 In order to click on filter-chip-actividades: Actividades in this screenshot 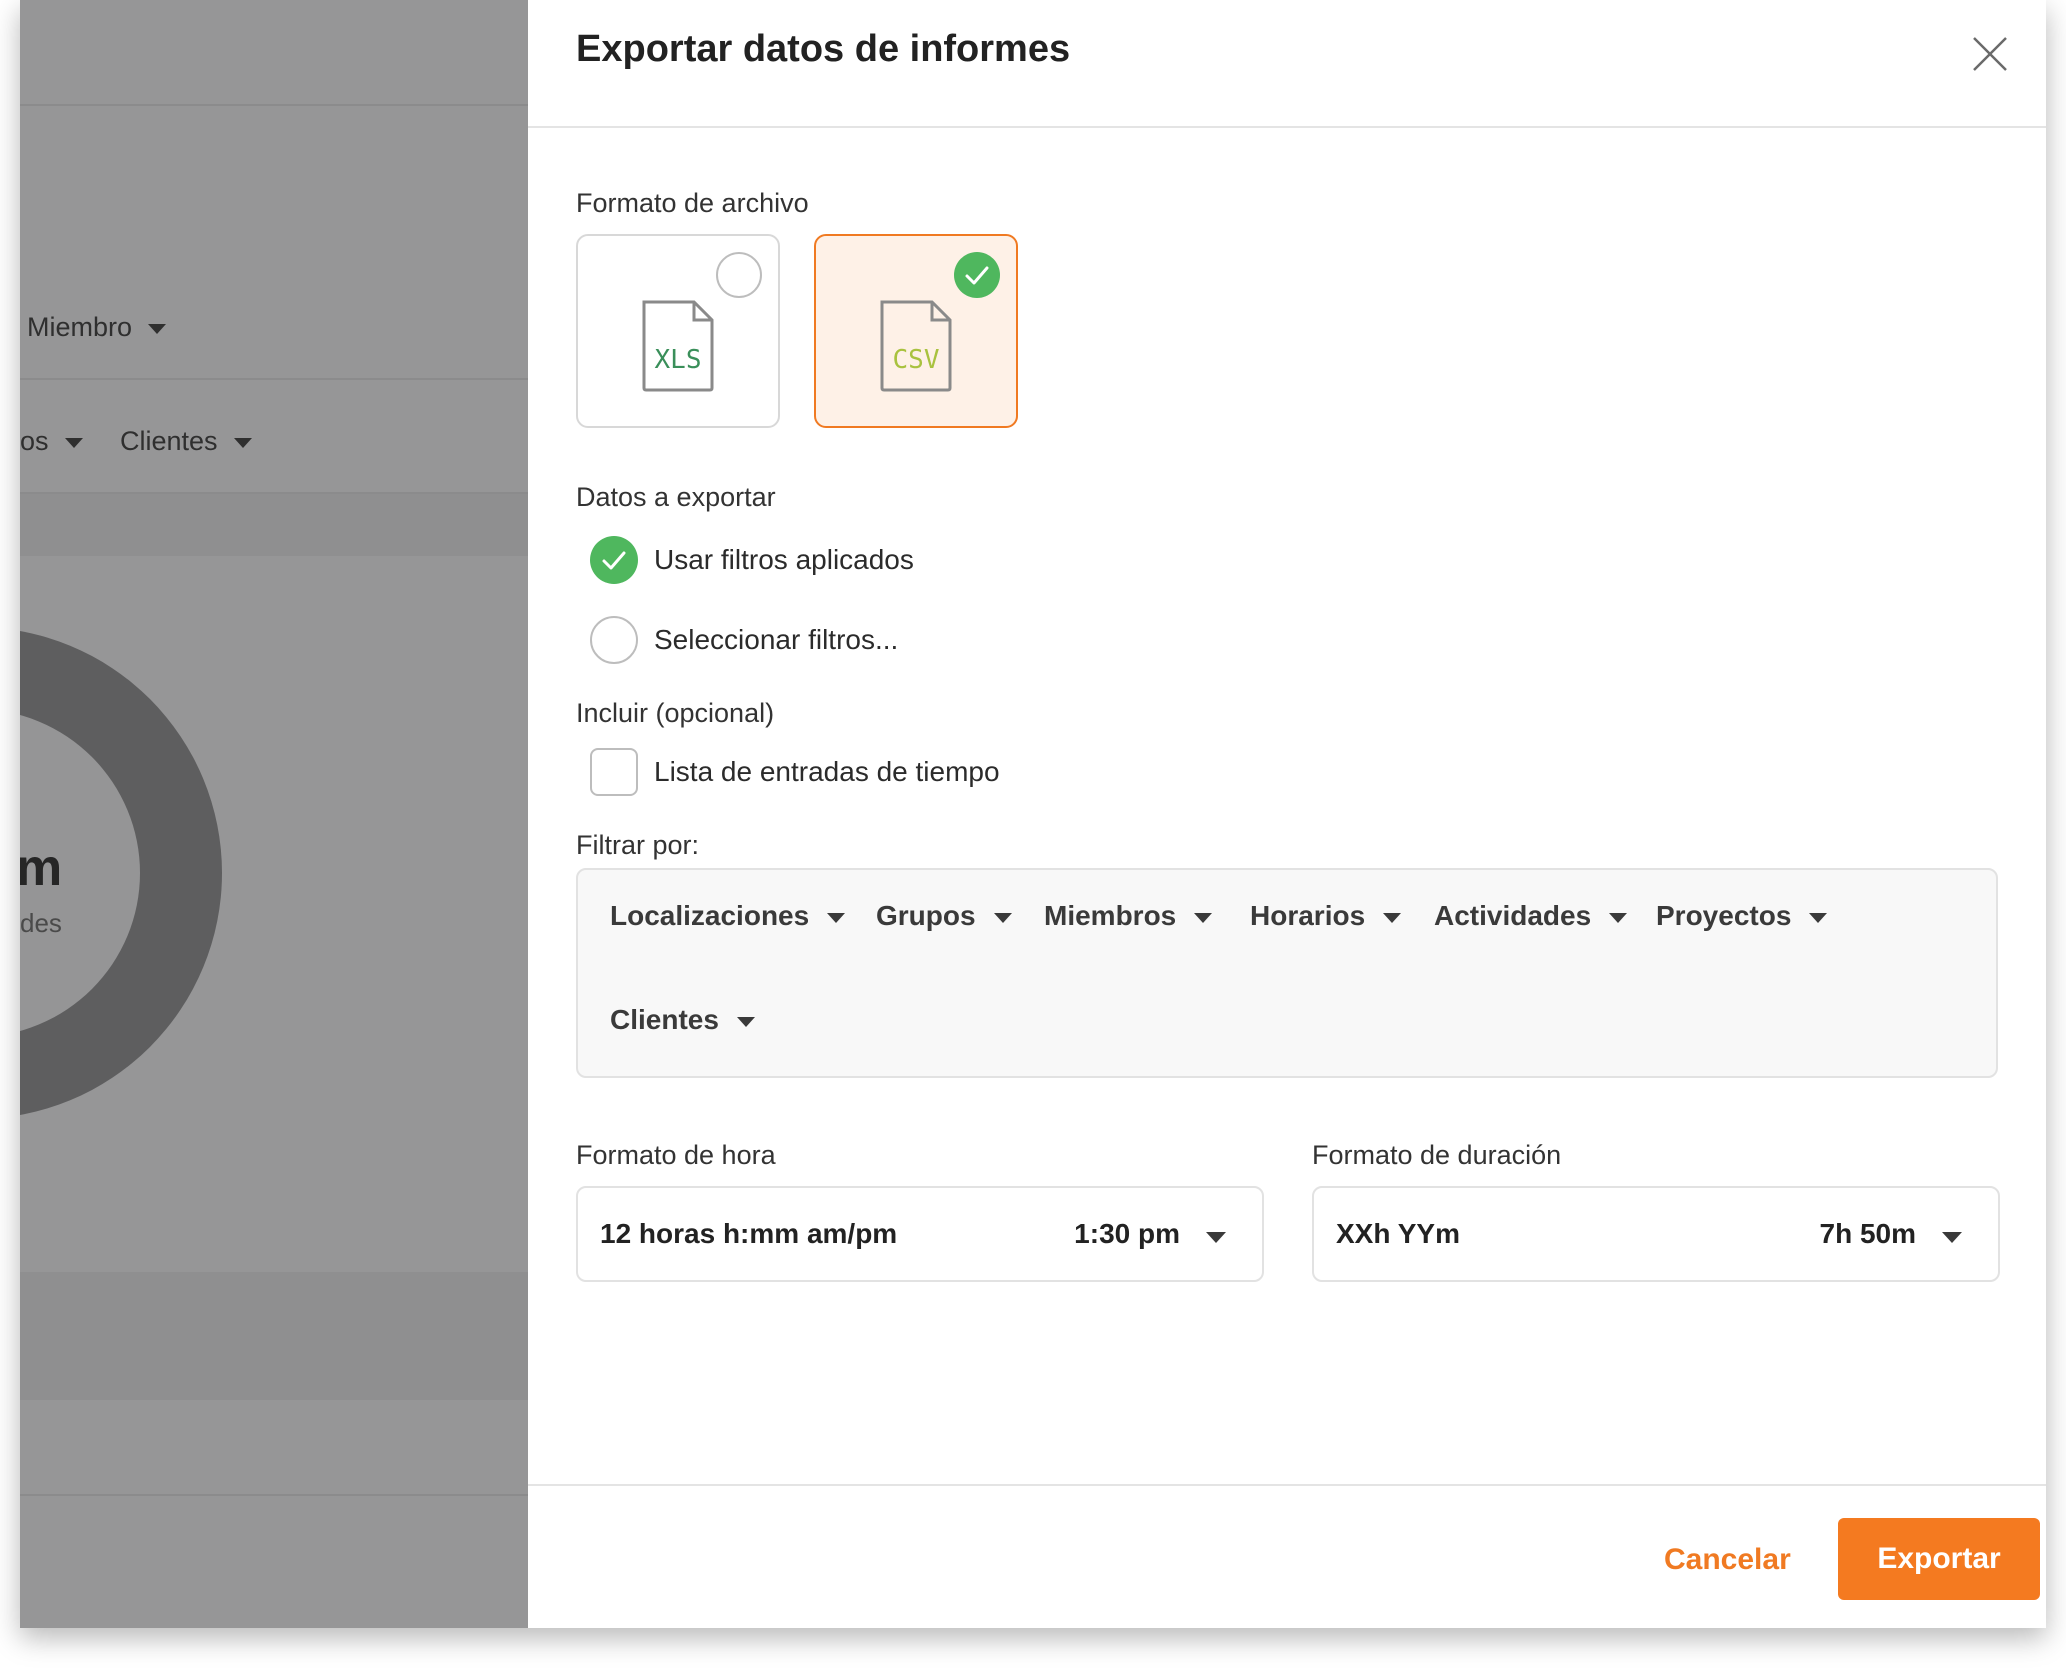, I will do `click(1531, 916)`.